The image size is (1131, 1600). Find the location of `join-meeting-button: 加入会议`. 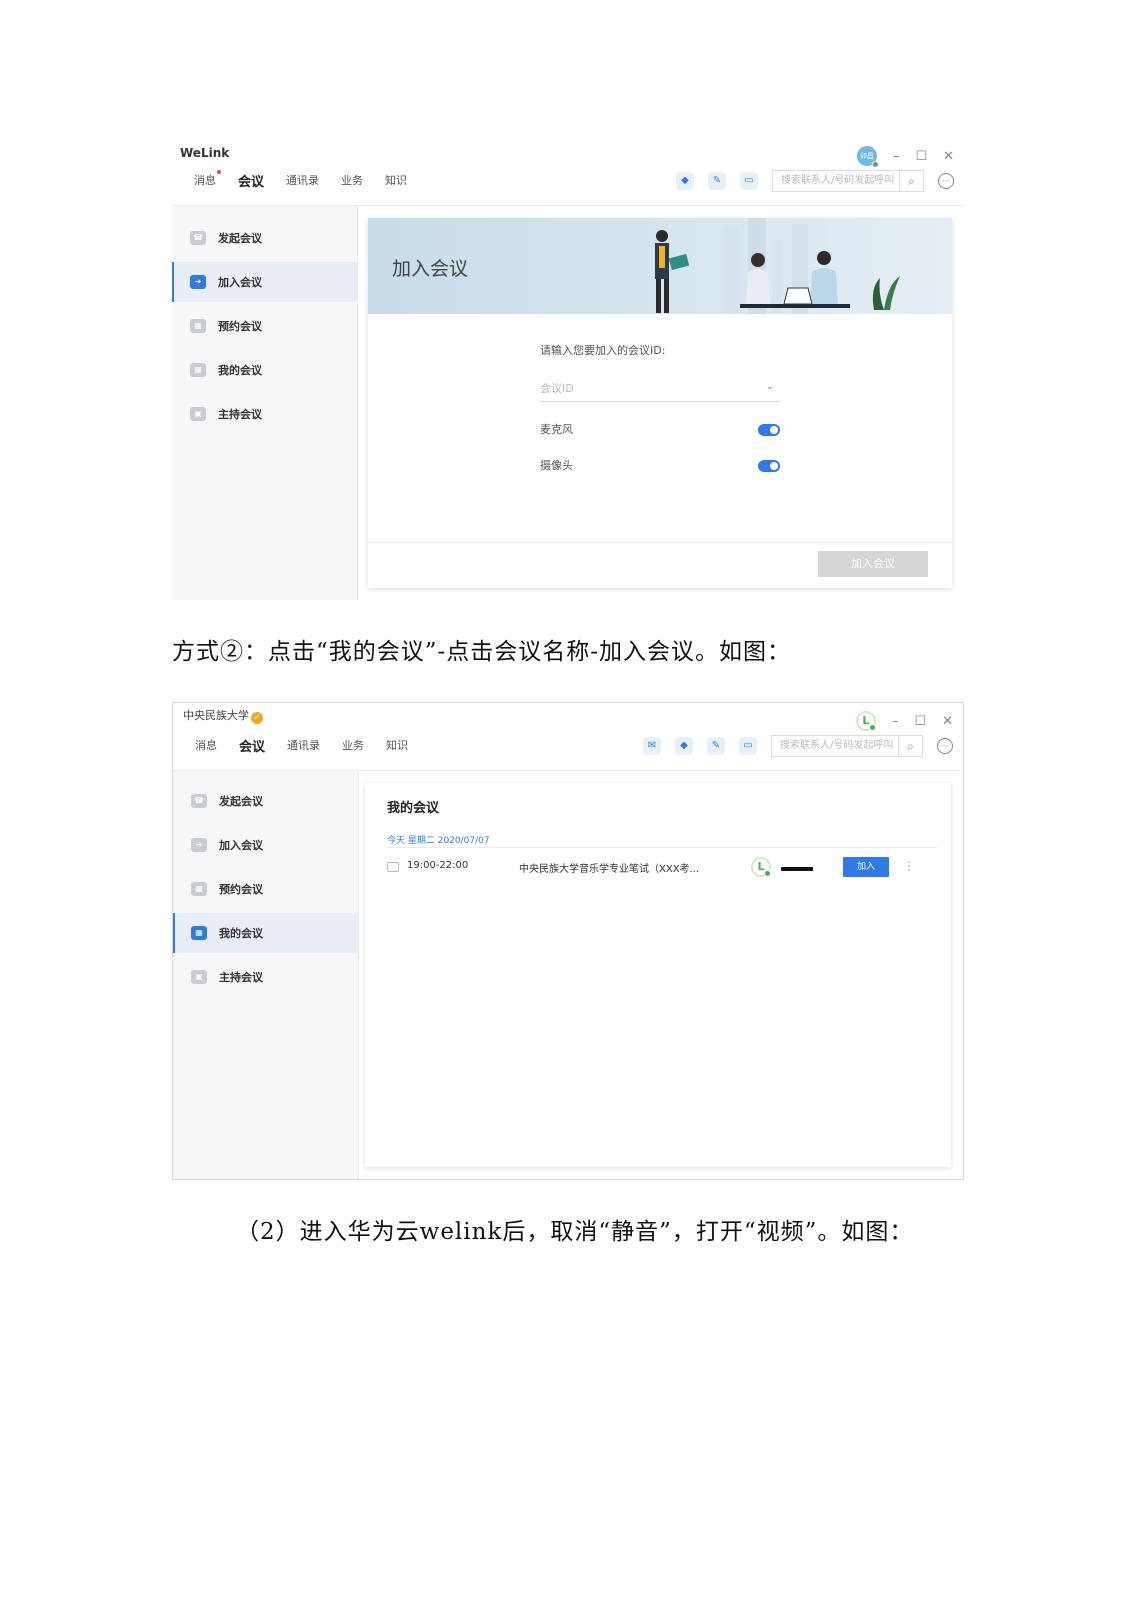

join-meeting-button: 加入会议 is located at coordinates (873, 564).